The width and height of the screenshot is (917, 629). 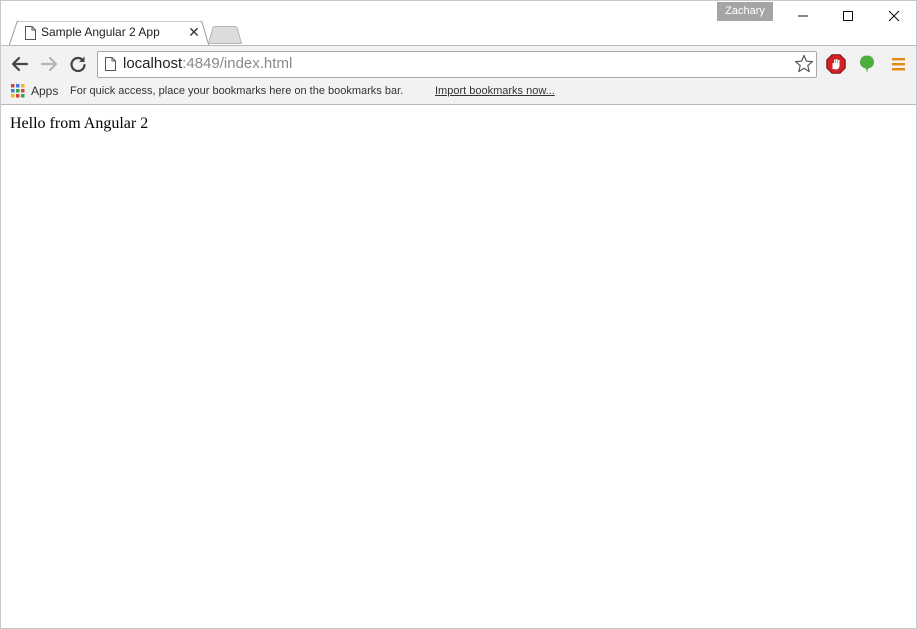 What do you see at coordinates (79, 123) in the screenshot?
I see `page-text: Hello from Angular 2` at bounding box center [79, 123].